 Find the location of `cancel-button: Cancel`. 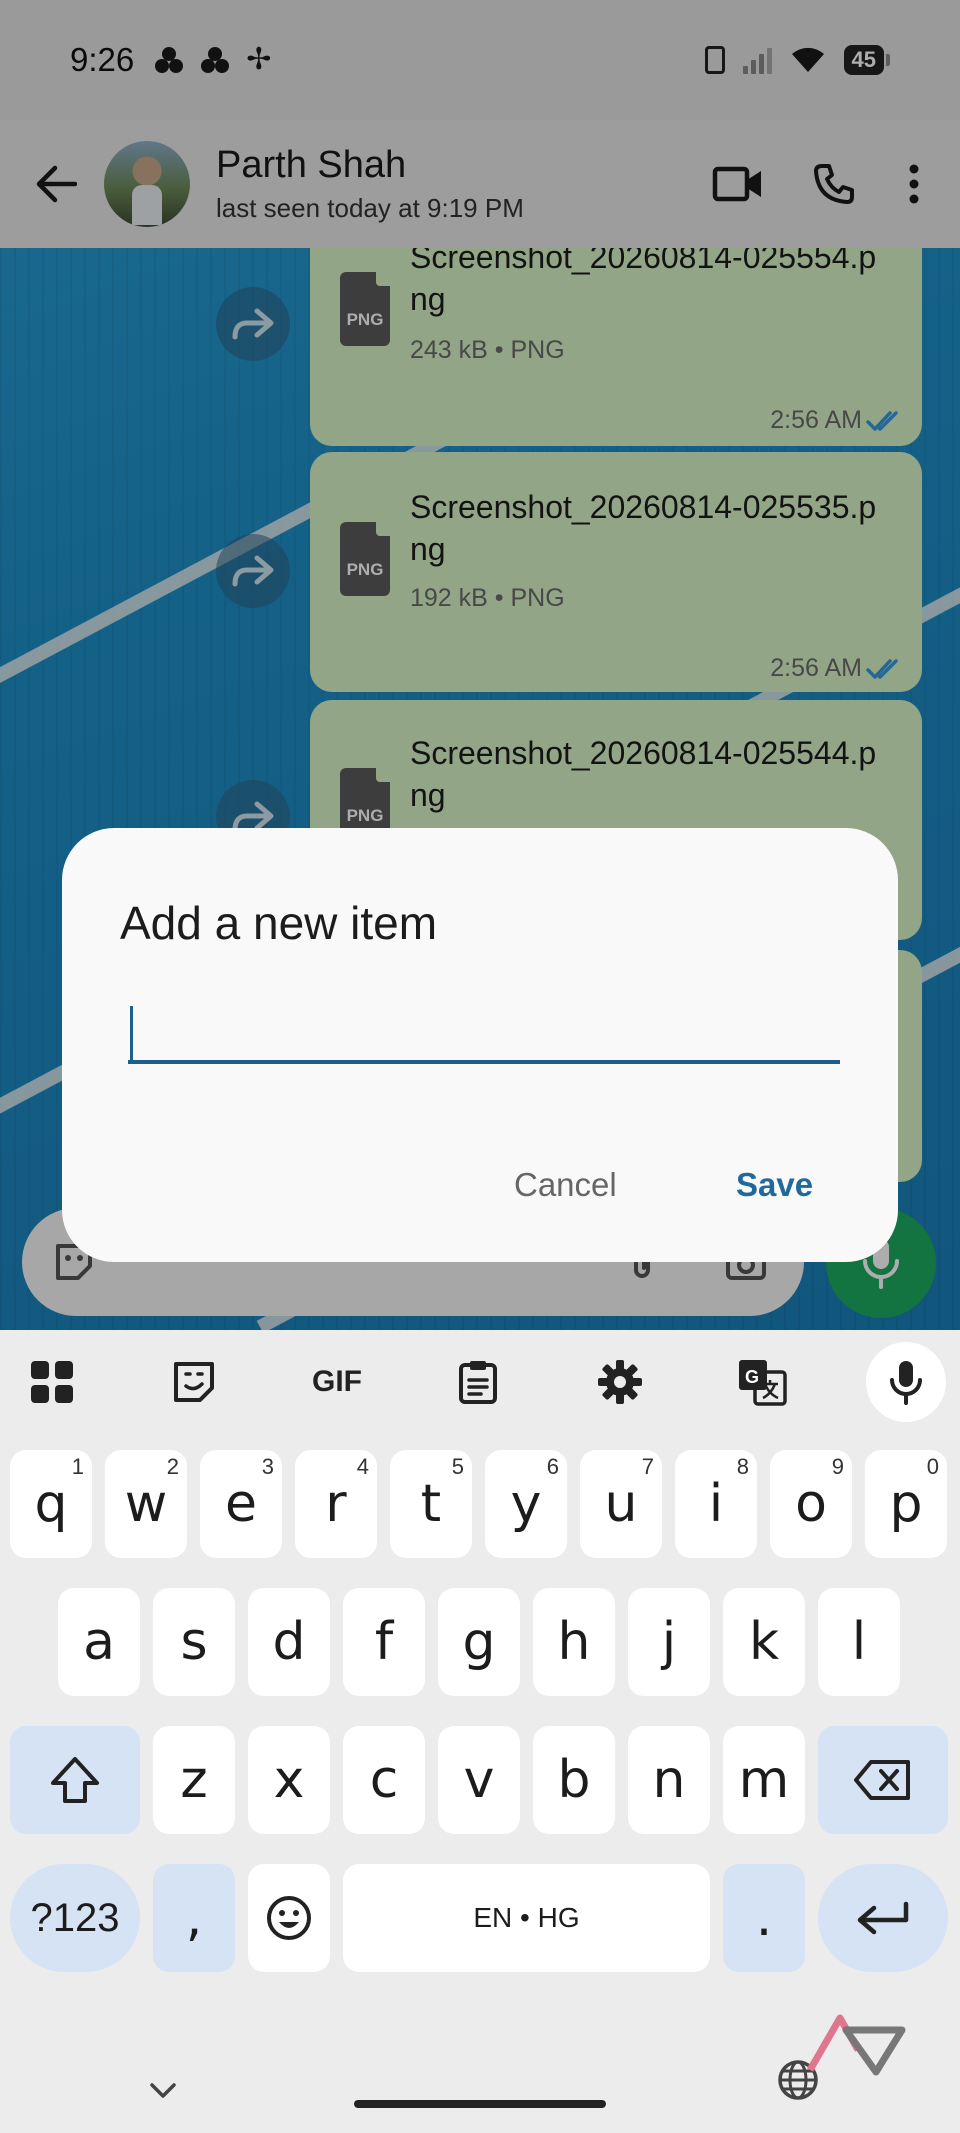

cancel-button: Cancel is located at coordinates (565, 1185).